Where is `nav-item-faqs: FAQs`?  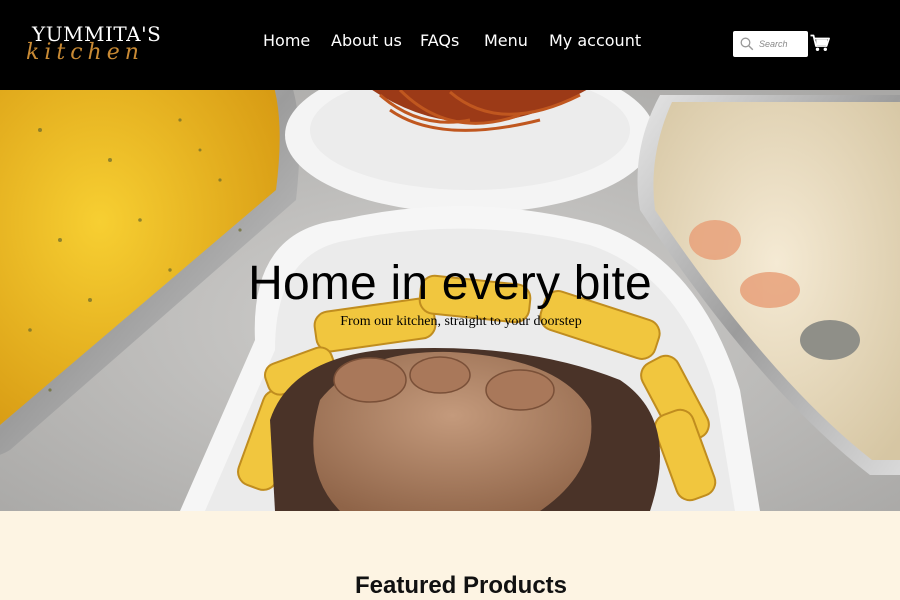
nav-item-faqs: FAQs is located at coordinates (439, 40).